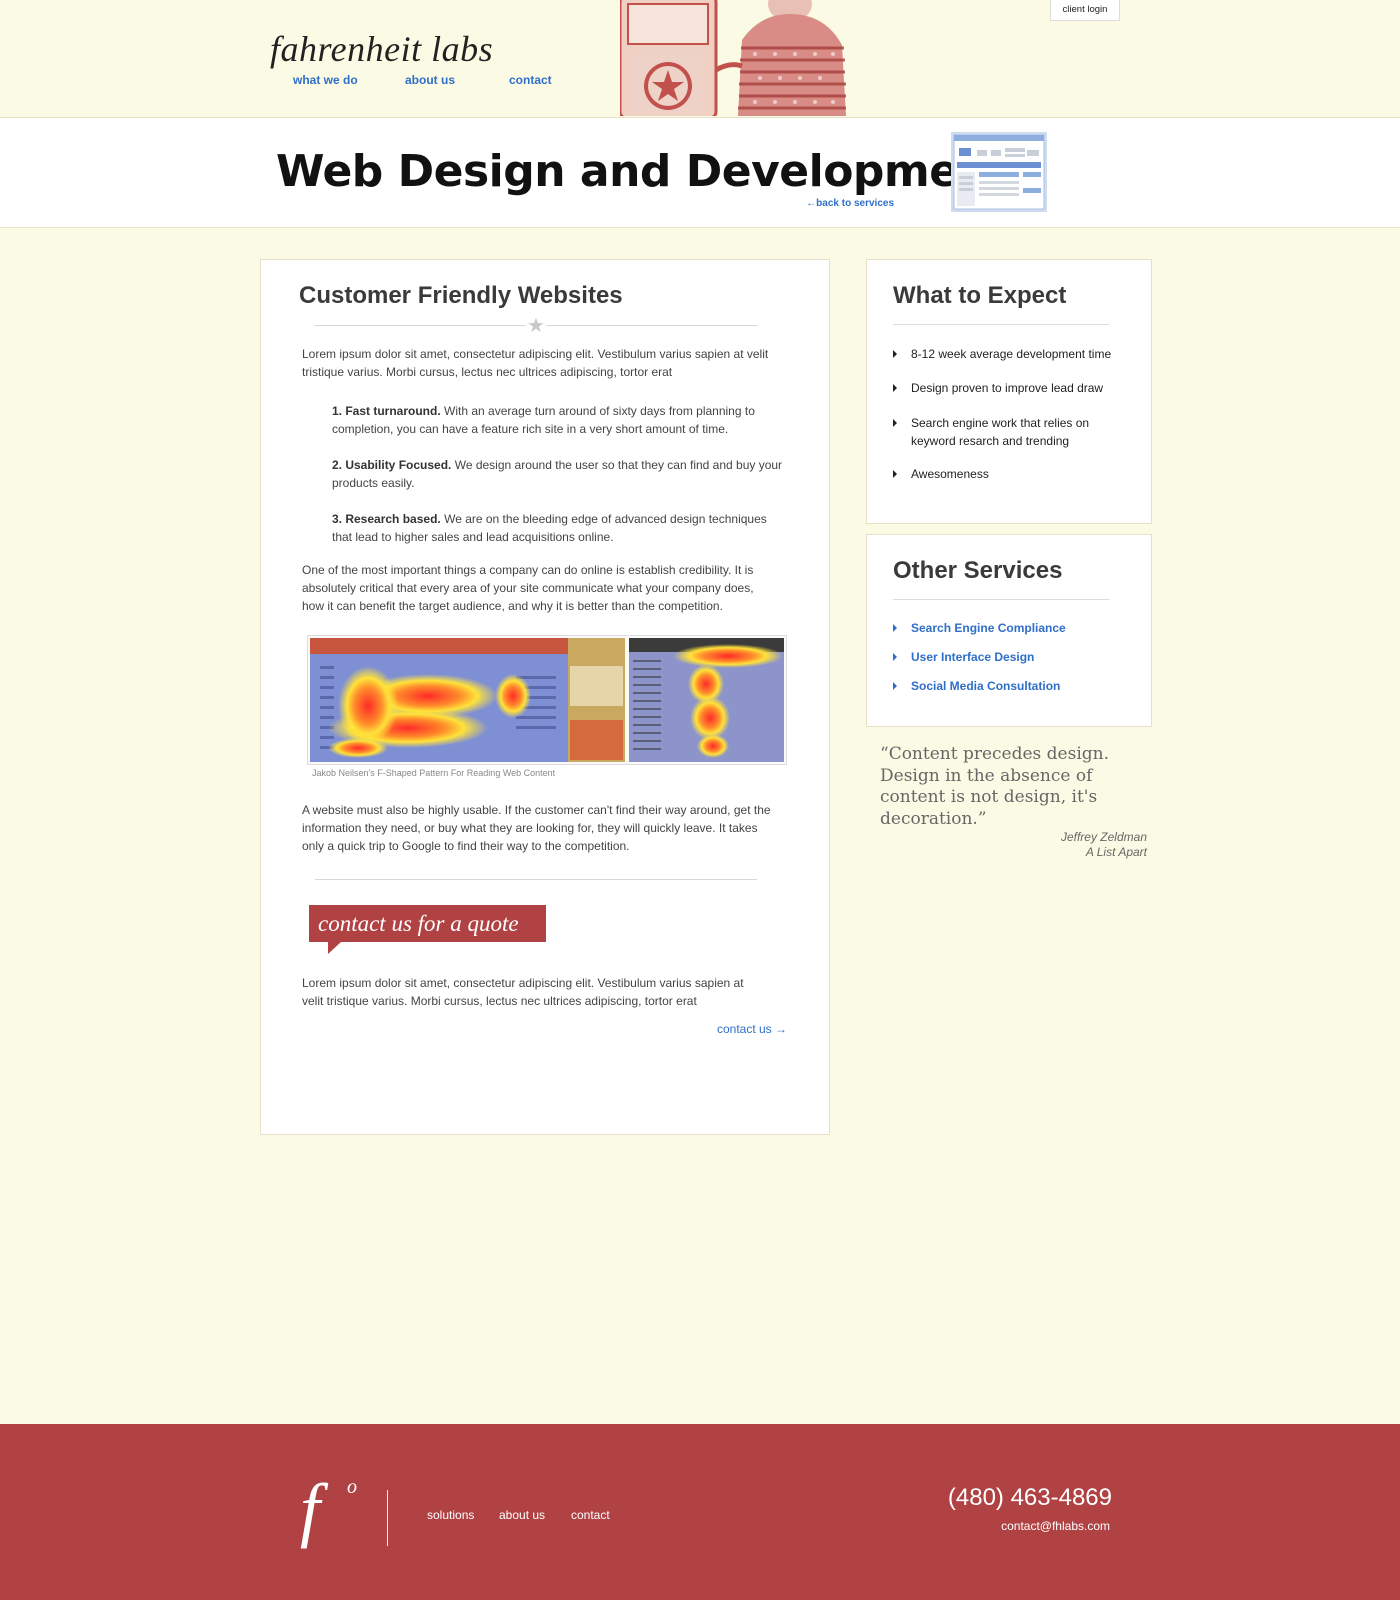 This screenshot has height=1600, width=1400. I want to click on nav-what-we-do: what we do, so click(325, 80).